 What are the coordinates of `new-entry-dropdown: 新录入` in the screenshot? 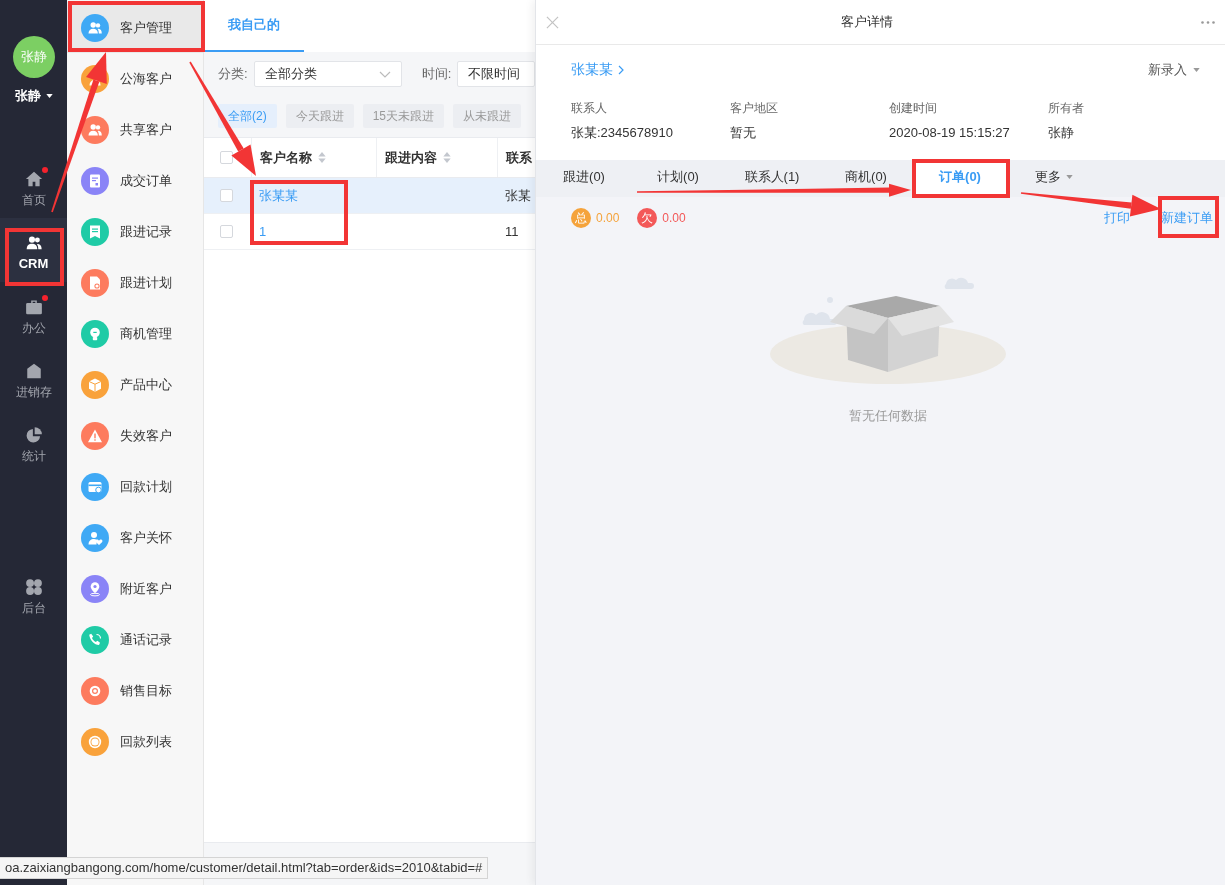 It's located at (1174, 70).